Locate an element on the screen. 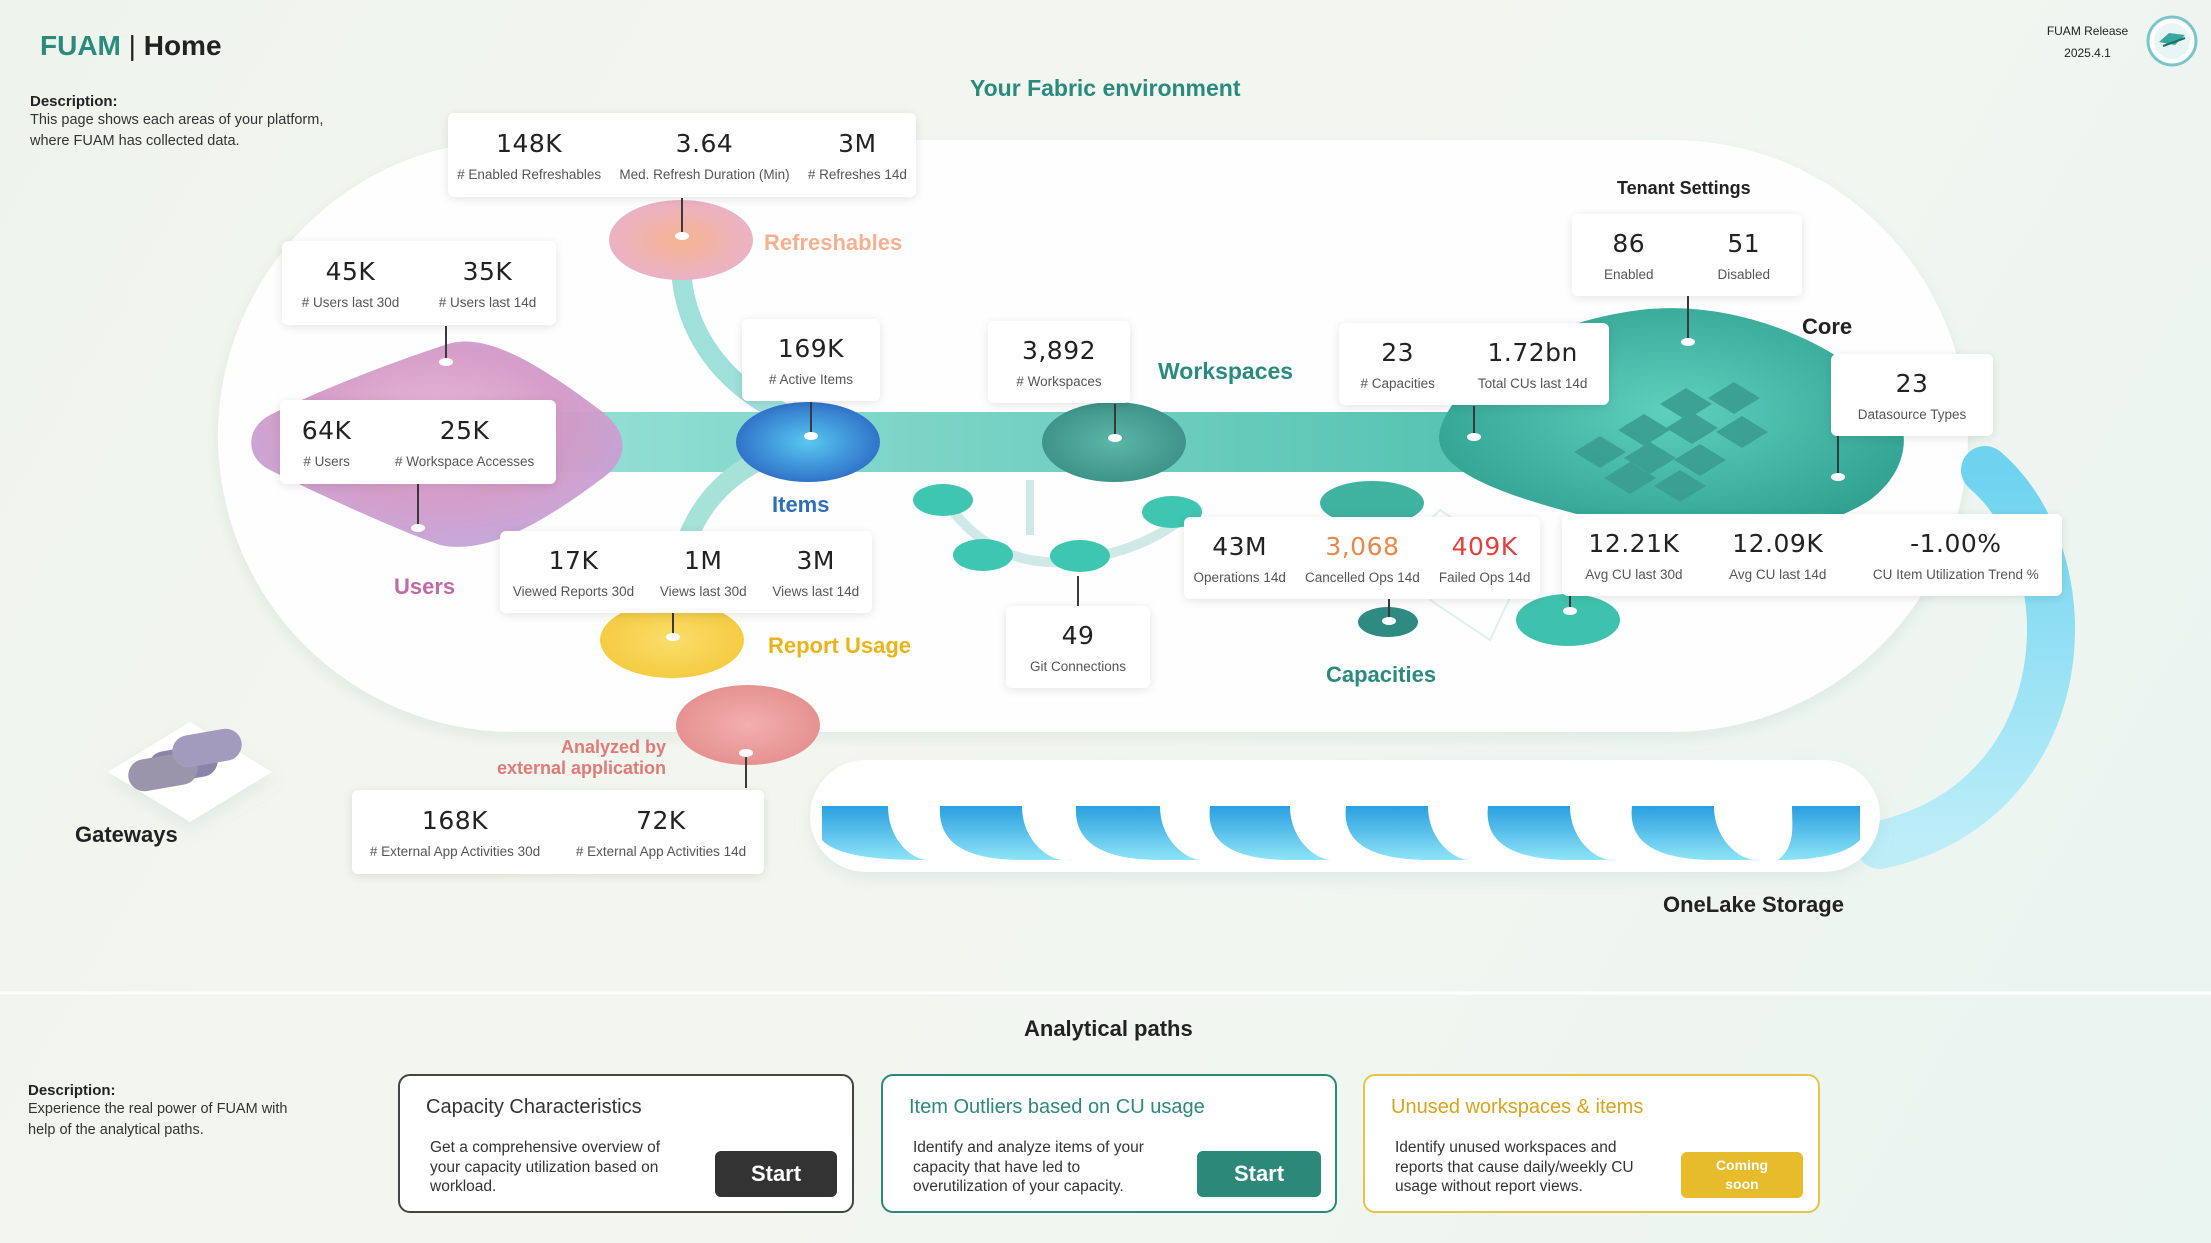 The image size is (2211, 1243). metric-viewed-reports: 17K Viewed Reports 30d is located at coordinates (573, 572).